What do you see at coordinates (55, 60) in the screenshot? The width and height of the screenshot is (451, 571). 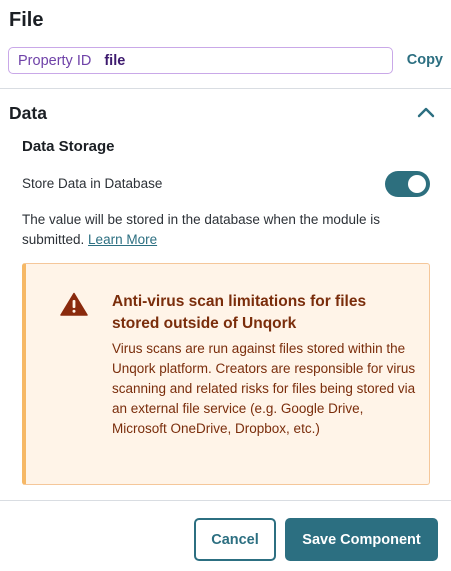 I see `property-id-label: Property ID` at bounding box center [55, 60].